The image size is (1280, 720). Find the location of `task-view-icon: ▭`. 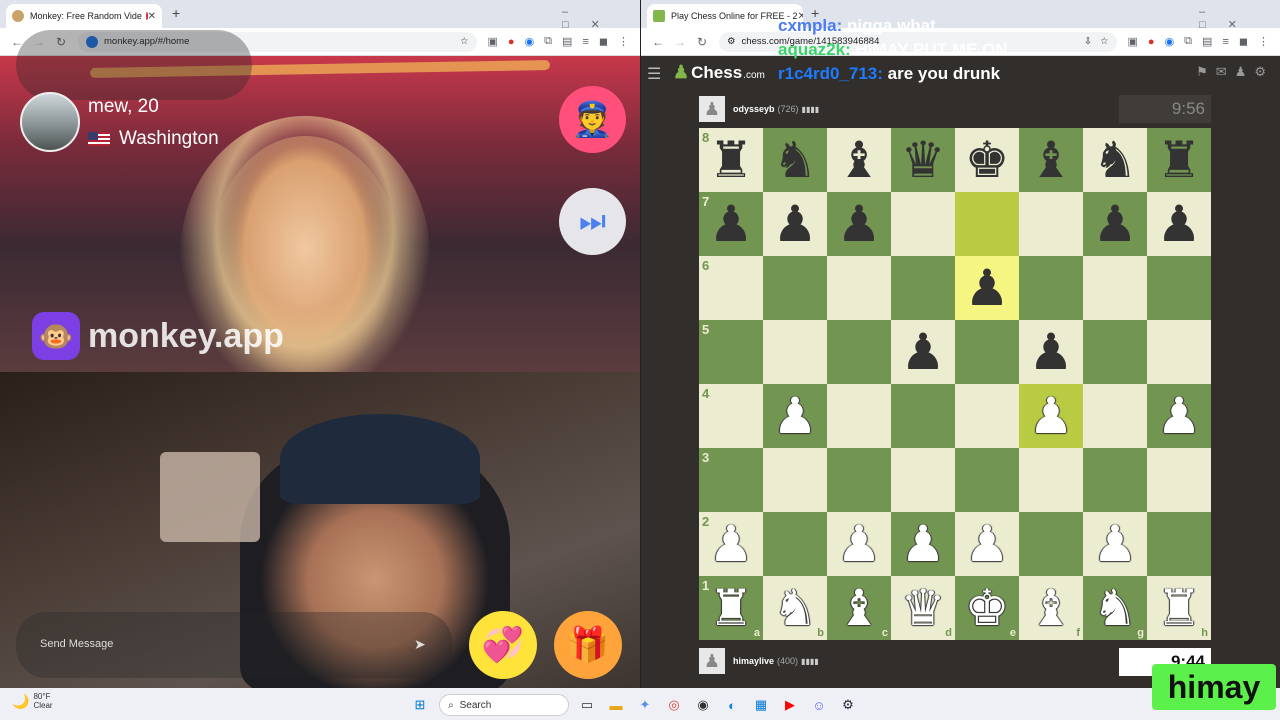

task-view-icon: ▭ is located at coordinates (587, 705).